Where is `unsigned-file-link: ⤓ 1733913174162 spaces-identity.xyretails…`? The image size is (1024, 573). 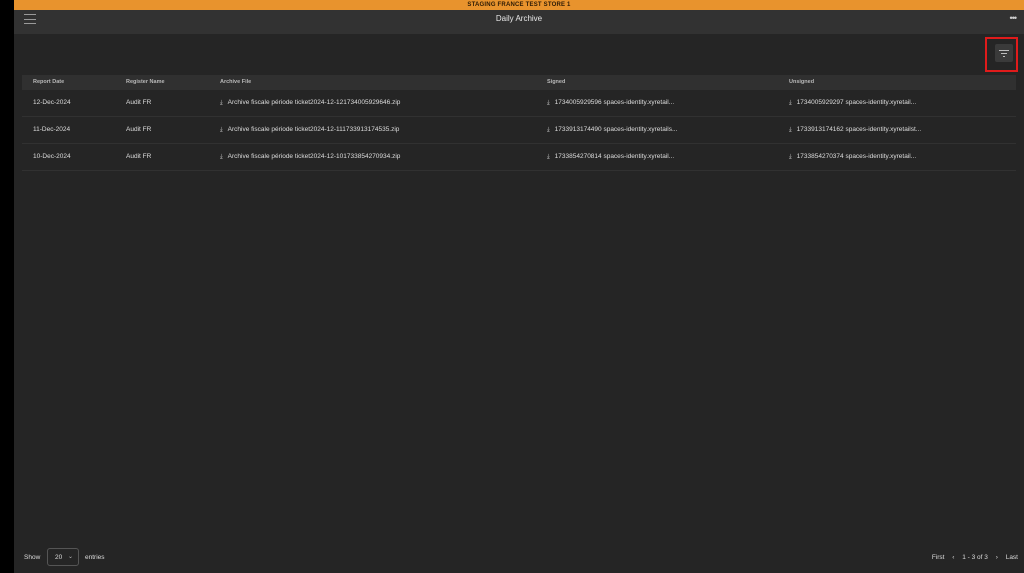 unsigned-file-link: ⤓ 1733913174162 spaces-identity.xyretails… is located at coordinates (855, 130).